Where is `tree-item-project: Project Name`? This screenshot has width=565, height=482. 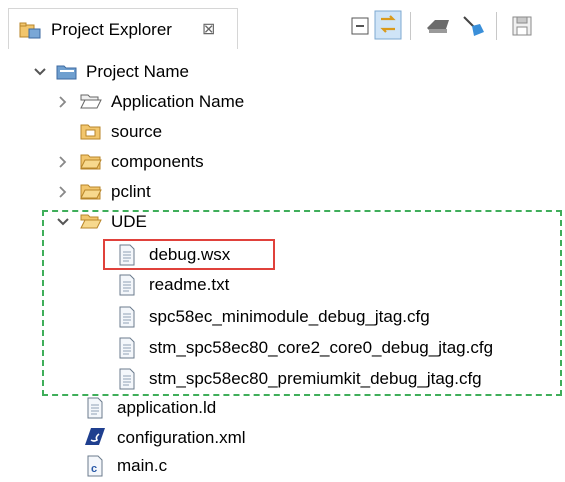
tree-item-project: Project Name is located at coordinates (282, 72).